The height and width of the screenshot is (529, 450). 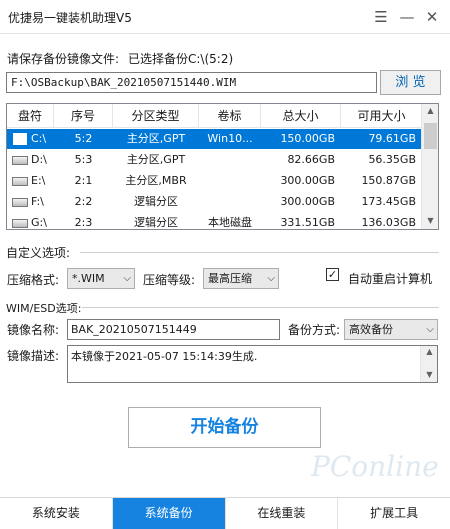 I want to click on column-header-index: 序号, so click(x=83, y=116).